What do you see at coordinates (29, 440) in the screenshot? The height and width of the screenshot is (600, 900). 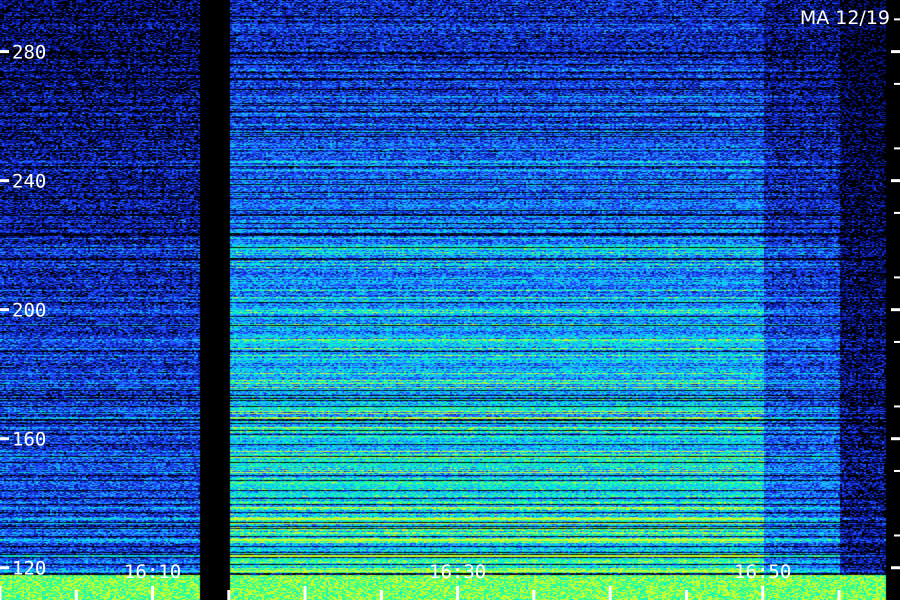 I see `y-tick-label: 160` at bounding box center [29, 440].